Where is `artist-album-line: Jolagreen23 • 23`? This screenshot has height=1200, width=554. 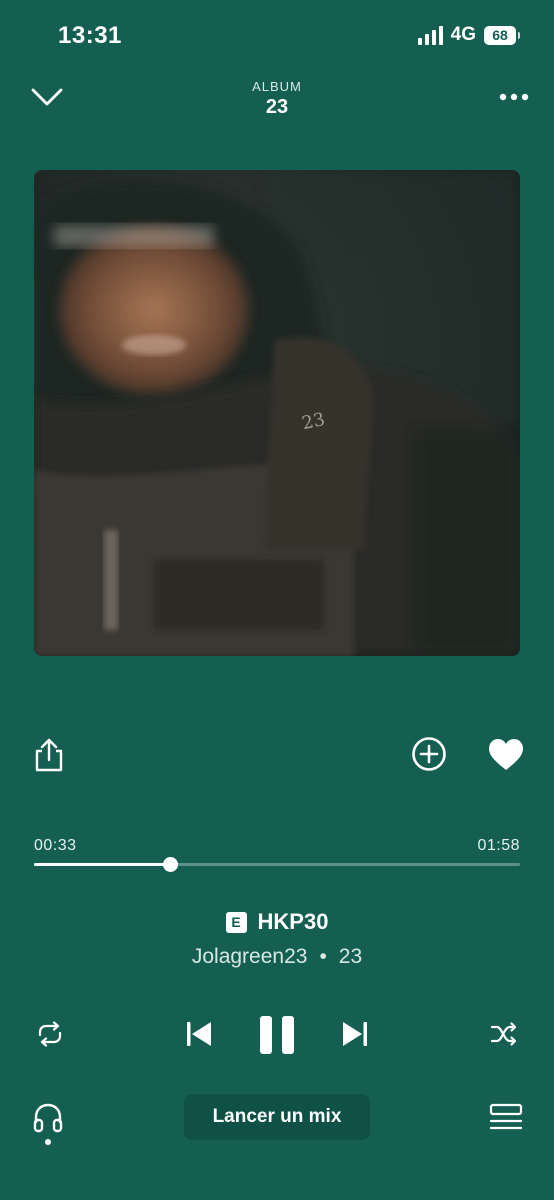 artist-album-line: Jolagreen23 • 23 is located at coordinates (277, 957).